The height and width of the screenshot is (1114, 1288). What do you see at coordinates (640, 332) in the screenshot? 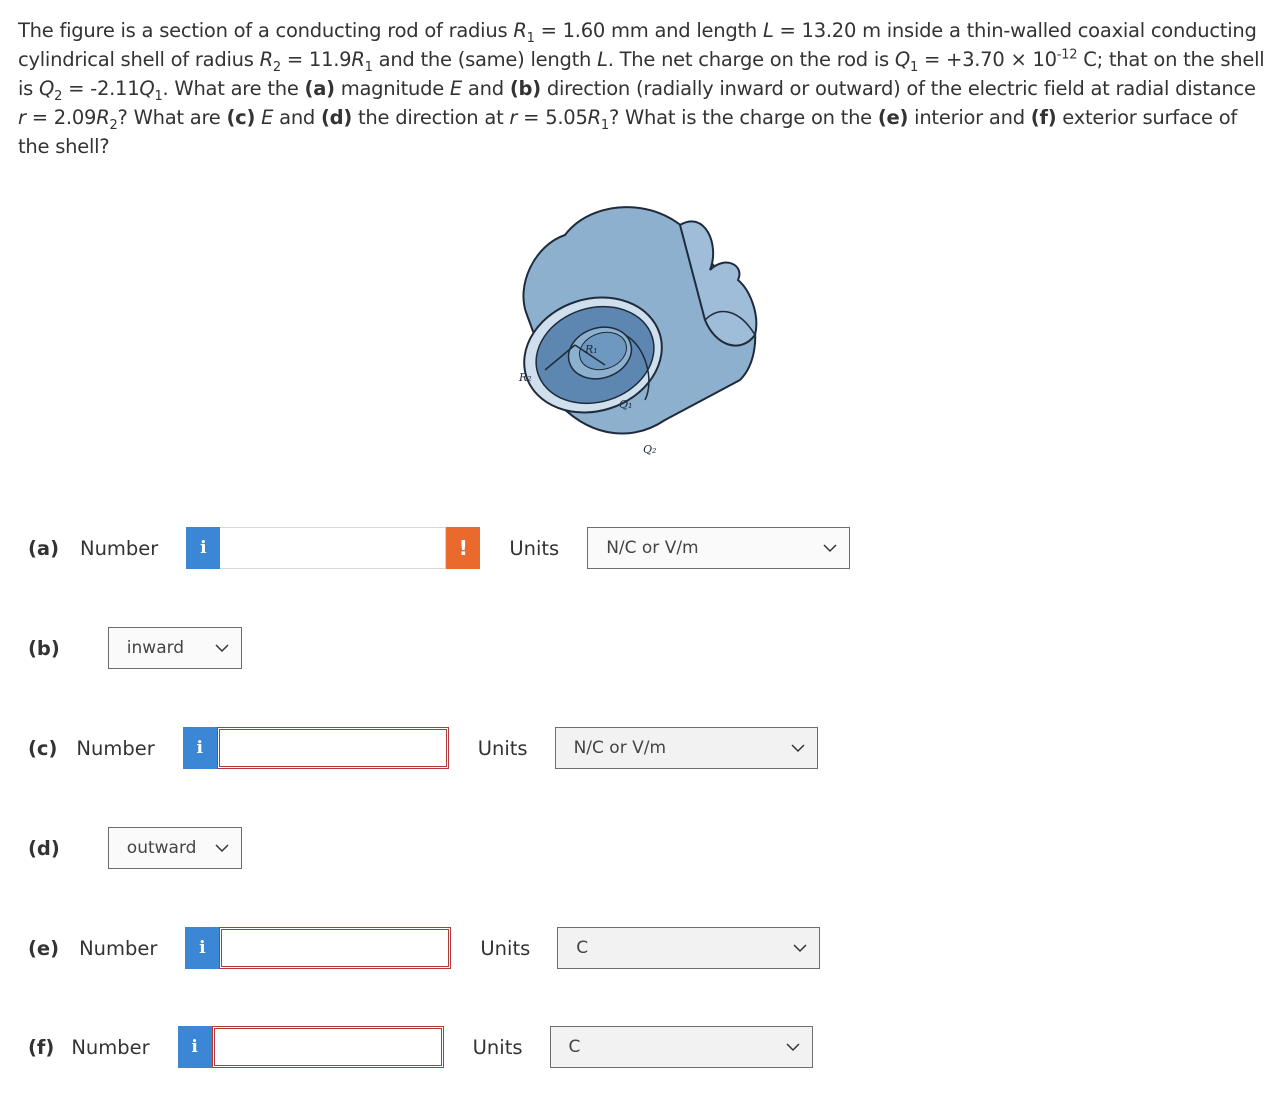
I see `coaxial-cylinder-figure: R₁ R₂ Q₁ Q₂` at bounding box center [640, 332].